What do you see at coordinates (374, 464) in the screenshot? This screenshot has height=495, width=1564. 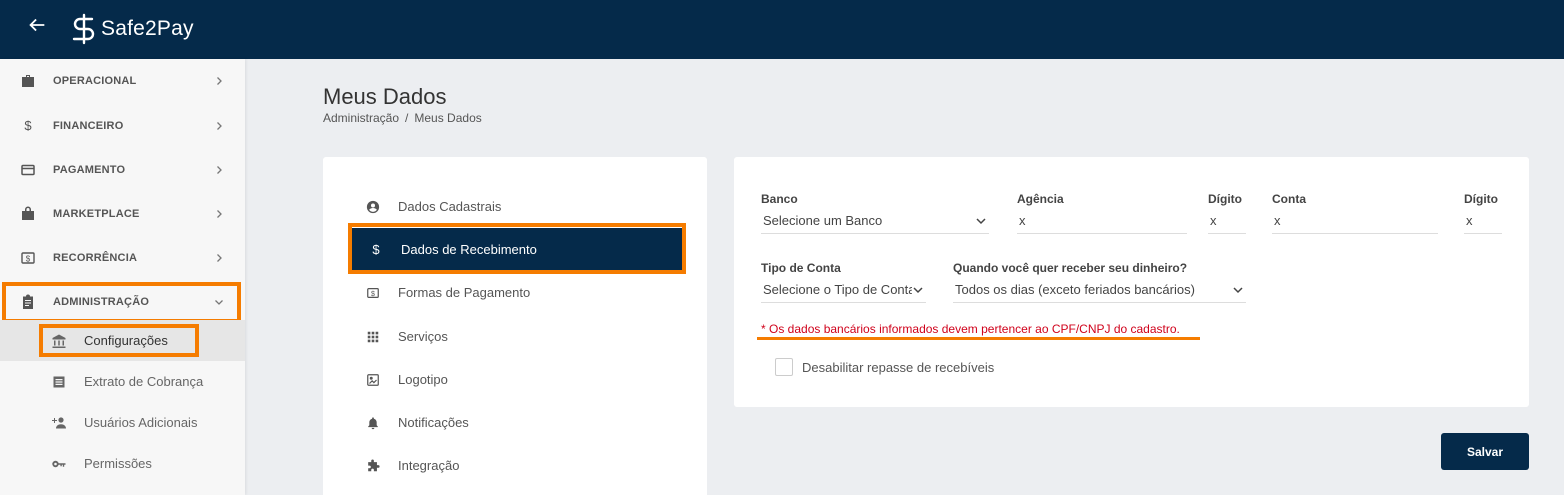 I see `puzzle-icon` at bounding box center [374, 464].